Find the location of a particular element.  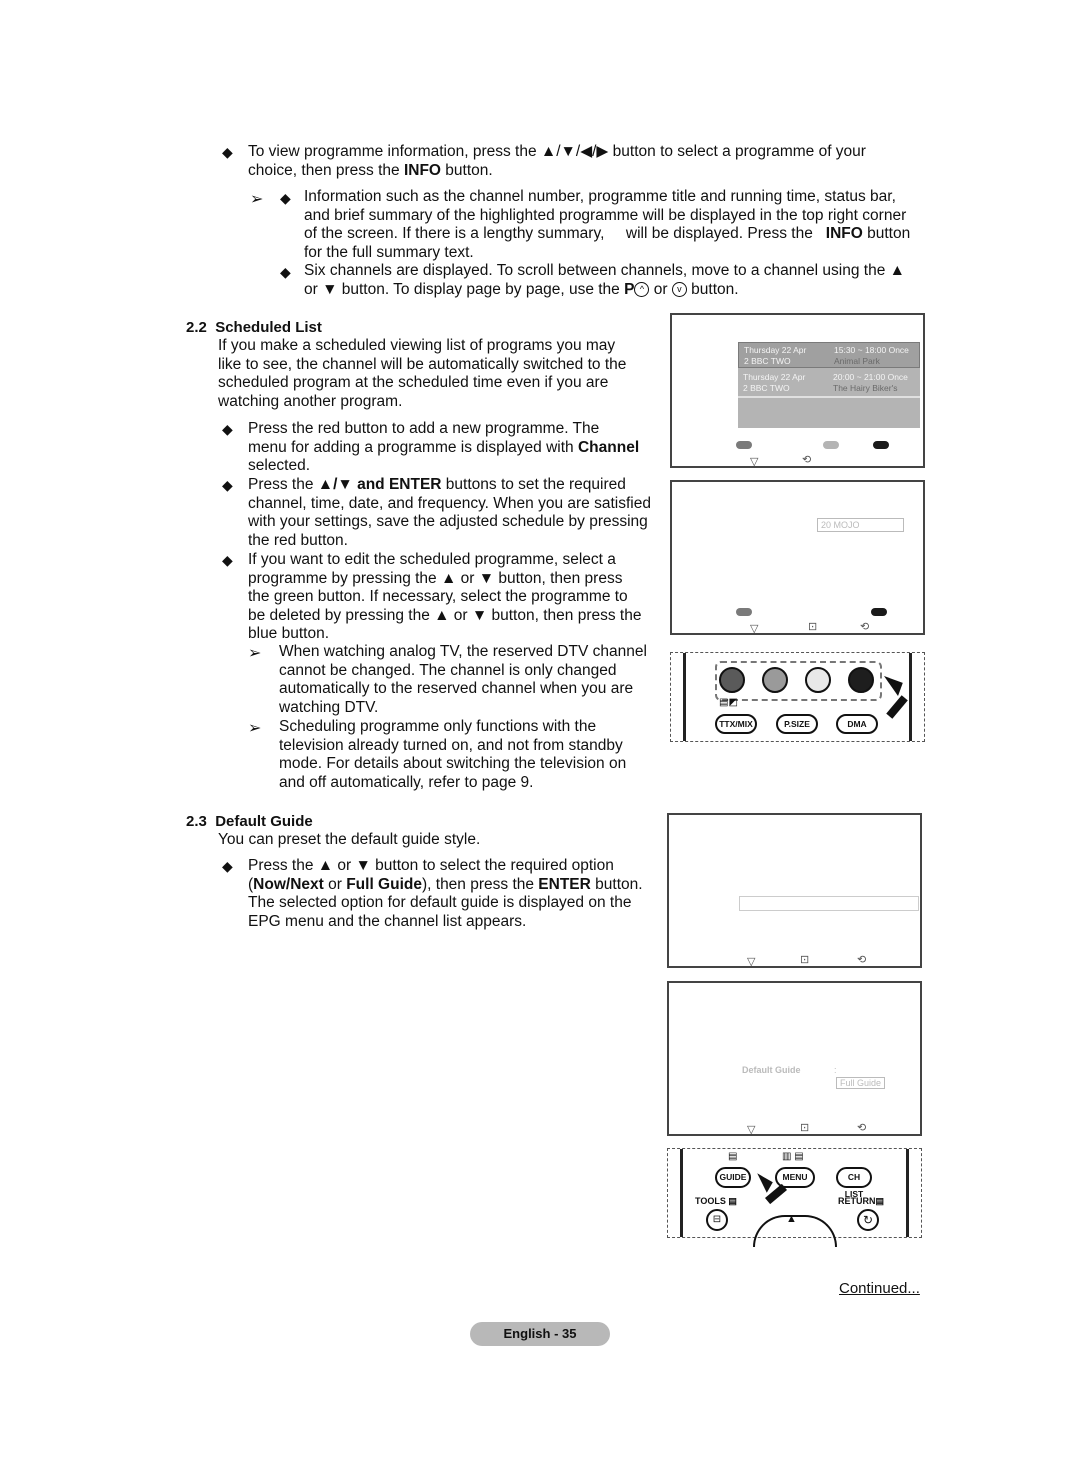

direction-arrows-icon: ▲/▼/◀/▶ is located at coordinates (574, 151).